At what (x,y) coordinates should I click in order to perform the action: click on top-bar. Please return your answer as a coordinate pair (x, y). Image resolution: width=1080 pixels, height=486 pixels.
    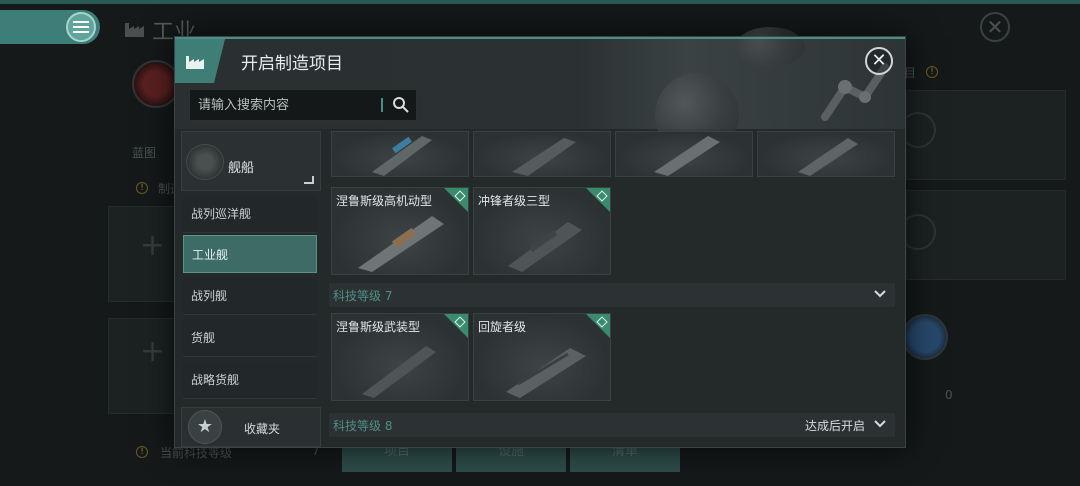
    Looking at the image, I should click on (540, 2).